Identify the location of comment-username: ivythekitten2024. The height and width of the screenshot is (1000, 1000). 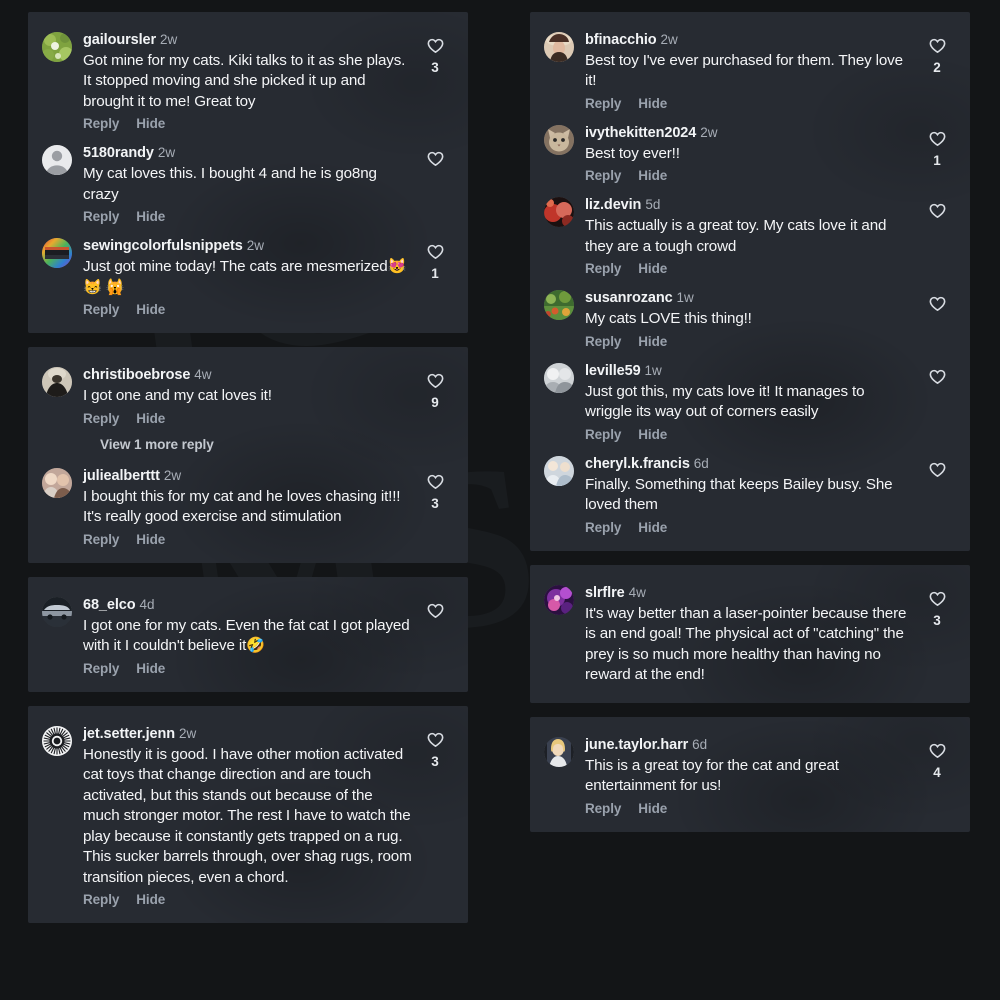
(640, 133).